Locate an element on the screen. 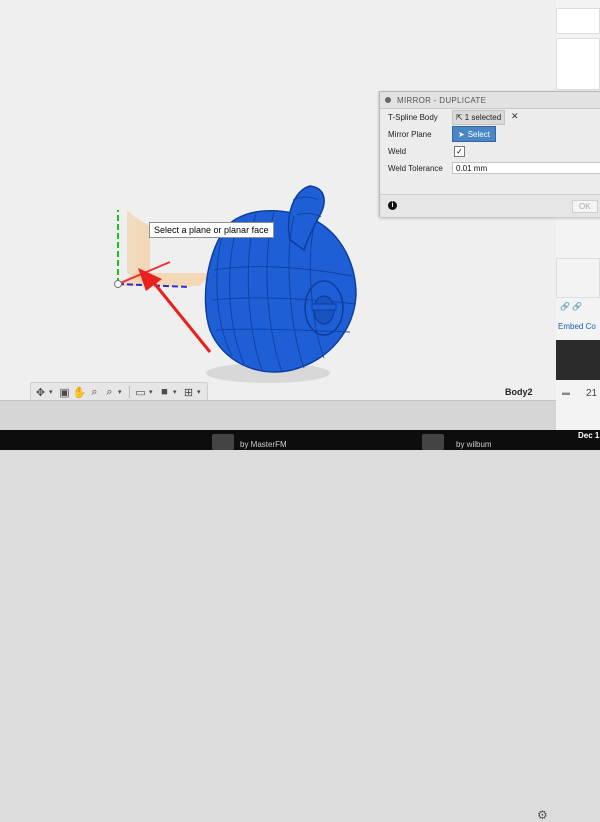  body-name-label: Body2 is located at coordinates (519, 392).